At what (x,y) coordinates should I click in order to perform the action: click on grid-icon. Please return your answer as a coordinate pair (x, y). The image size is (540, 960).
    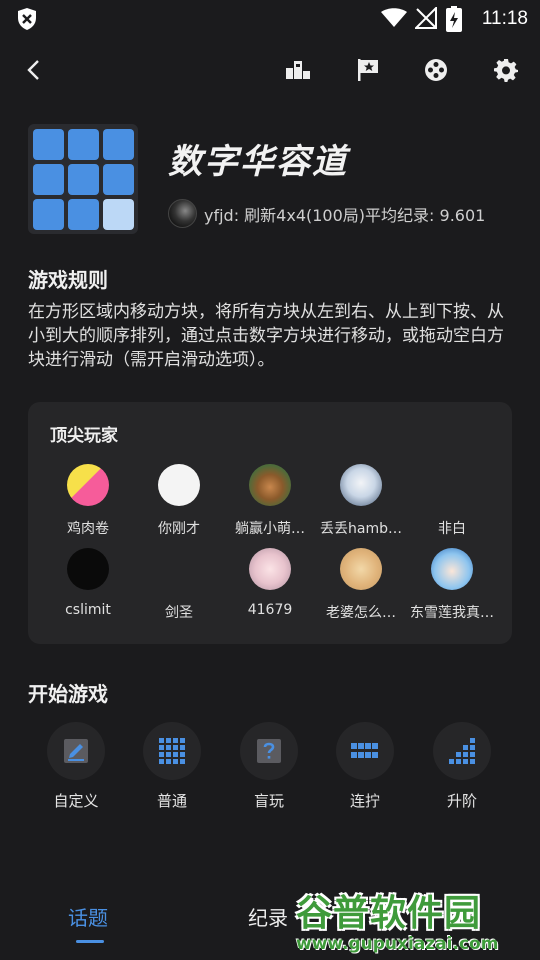
    Looking at the image, I should click on (172, 751).